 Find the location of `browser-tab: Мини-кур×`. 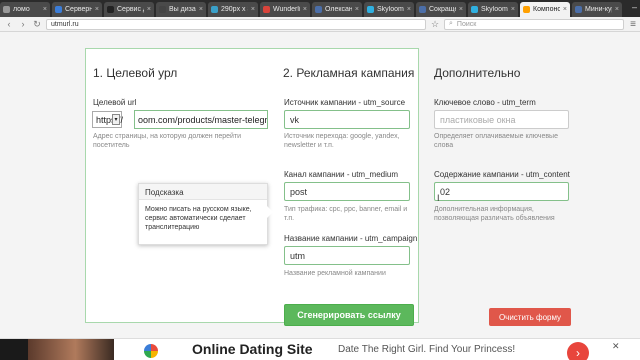

browser-tab: Мини-кур× is located at coordinates (597, 9).